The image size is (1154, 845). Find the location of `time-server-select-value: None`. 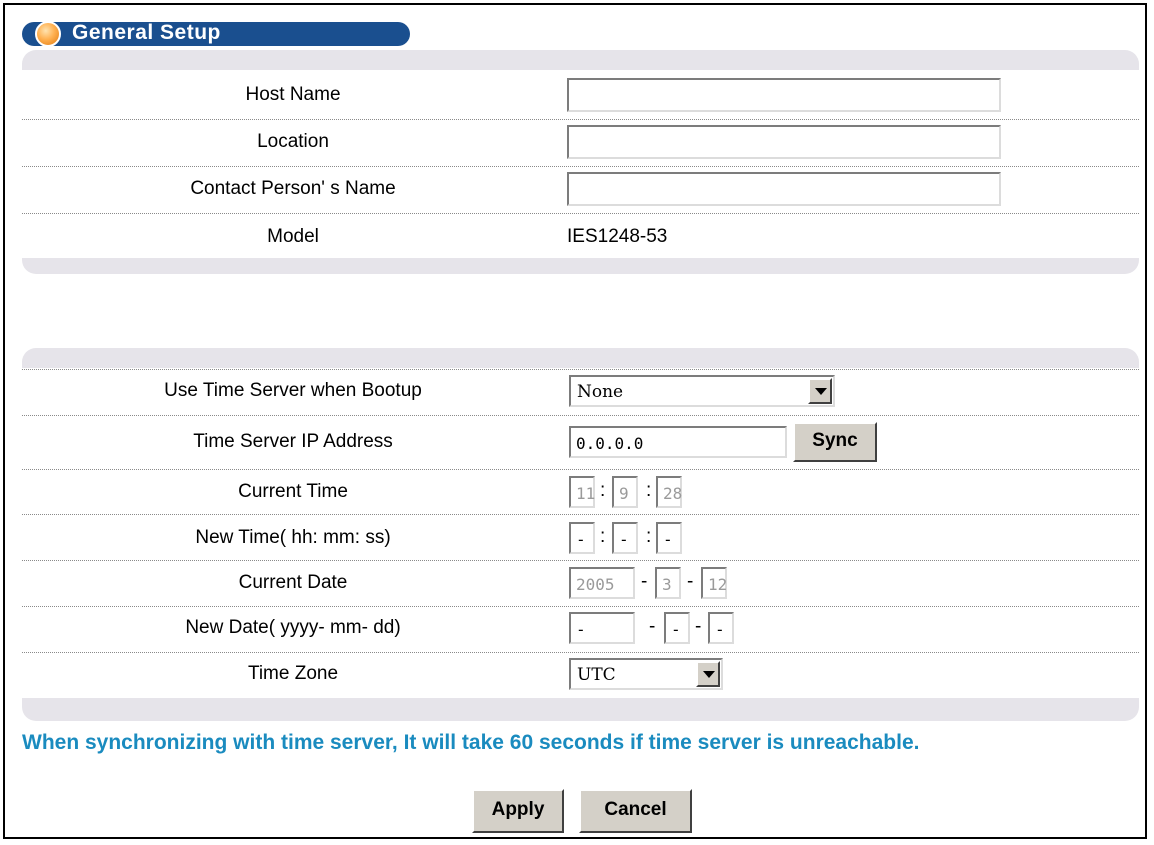

time-server-select-value: None is located at coordinates (600, 392).